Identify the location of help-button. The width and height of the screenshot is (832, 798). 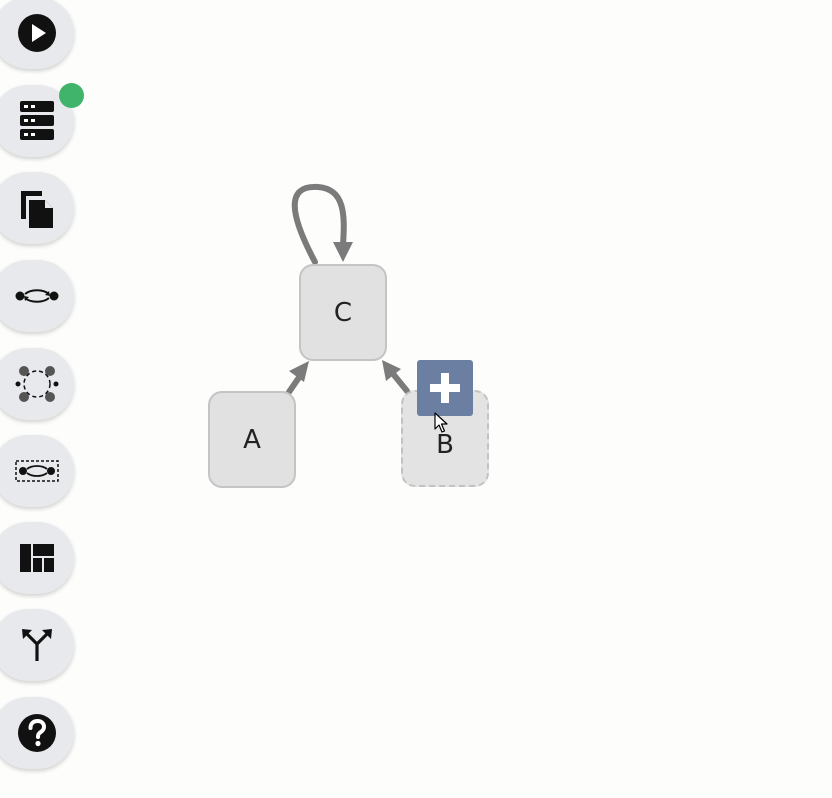
(37, 733).